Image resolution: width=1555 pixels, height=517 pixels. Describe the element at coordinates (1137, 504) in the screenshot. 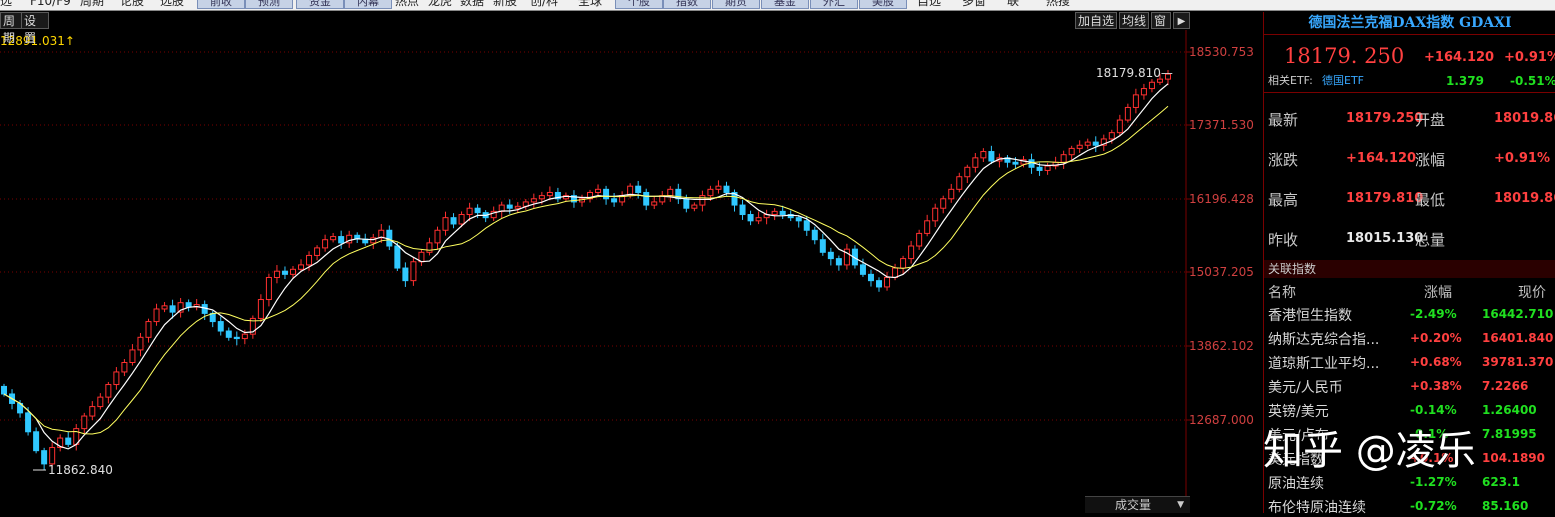

I see `volume-selector: 成交量 ▼` at that location.